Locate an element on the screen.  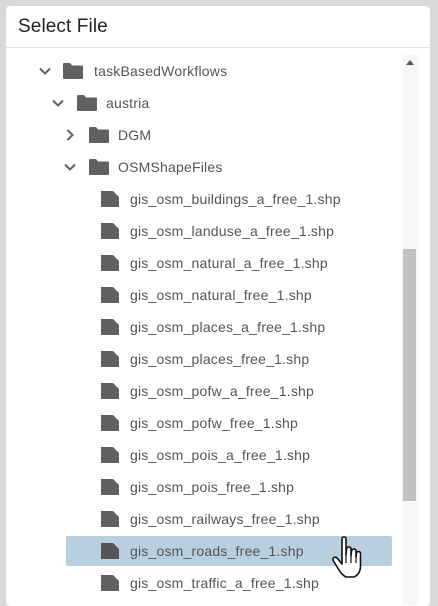
chevron-right-icon is located at coordinates (70, 135).